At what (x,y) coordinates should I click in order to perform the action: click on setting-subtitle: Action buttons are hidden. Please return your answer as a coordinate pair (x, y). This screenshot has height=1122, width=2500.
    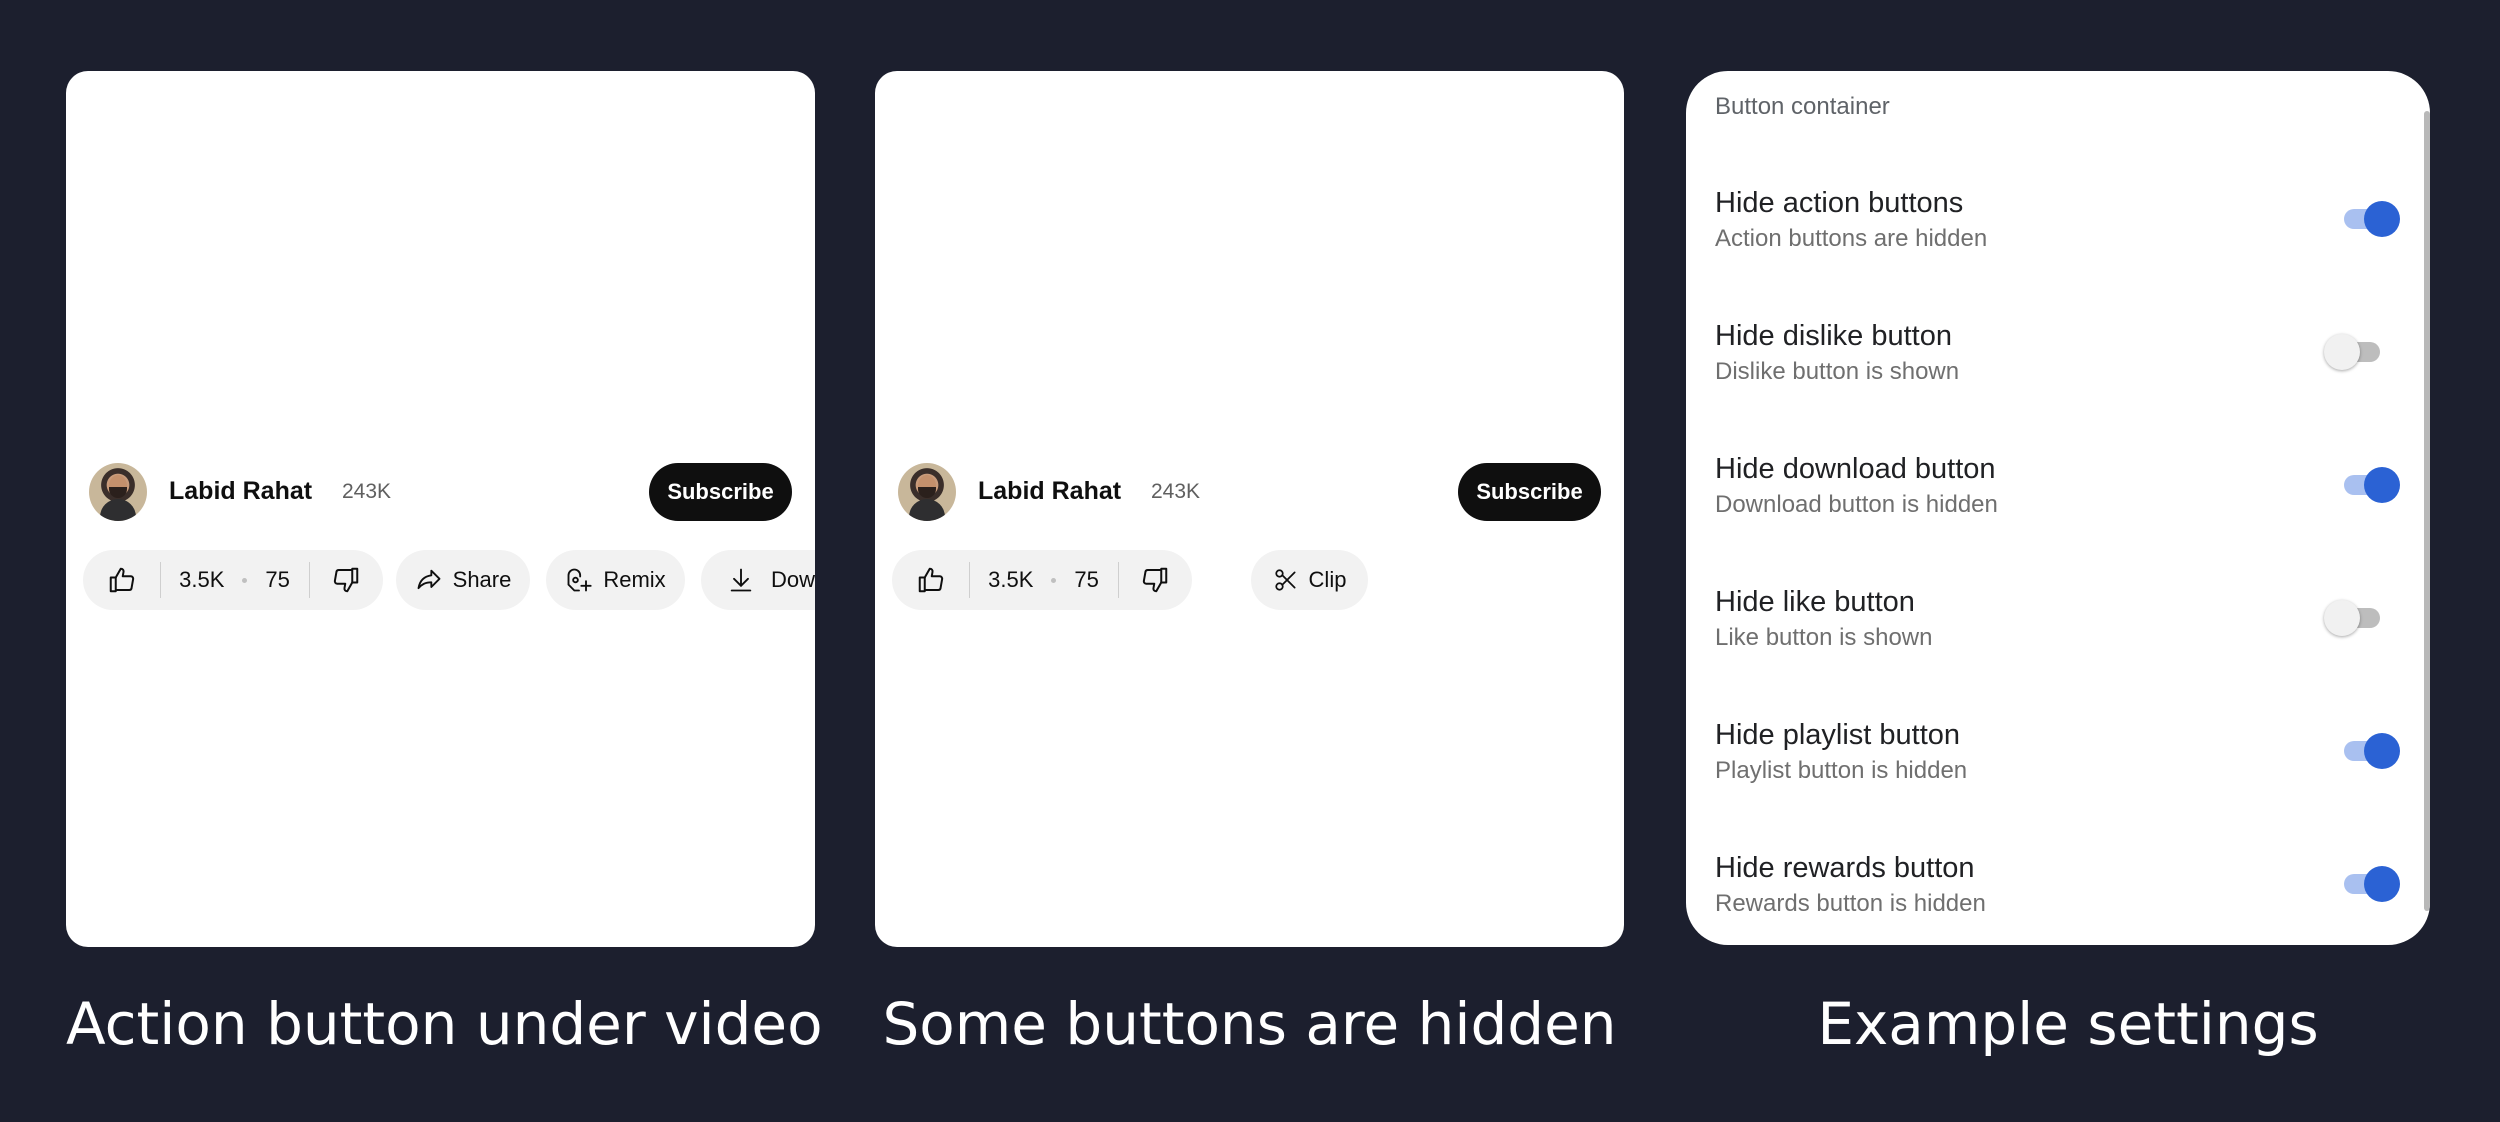
    Looking at the image, I should click on (1851, 238).